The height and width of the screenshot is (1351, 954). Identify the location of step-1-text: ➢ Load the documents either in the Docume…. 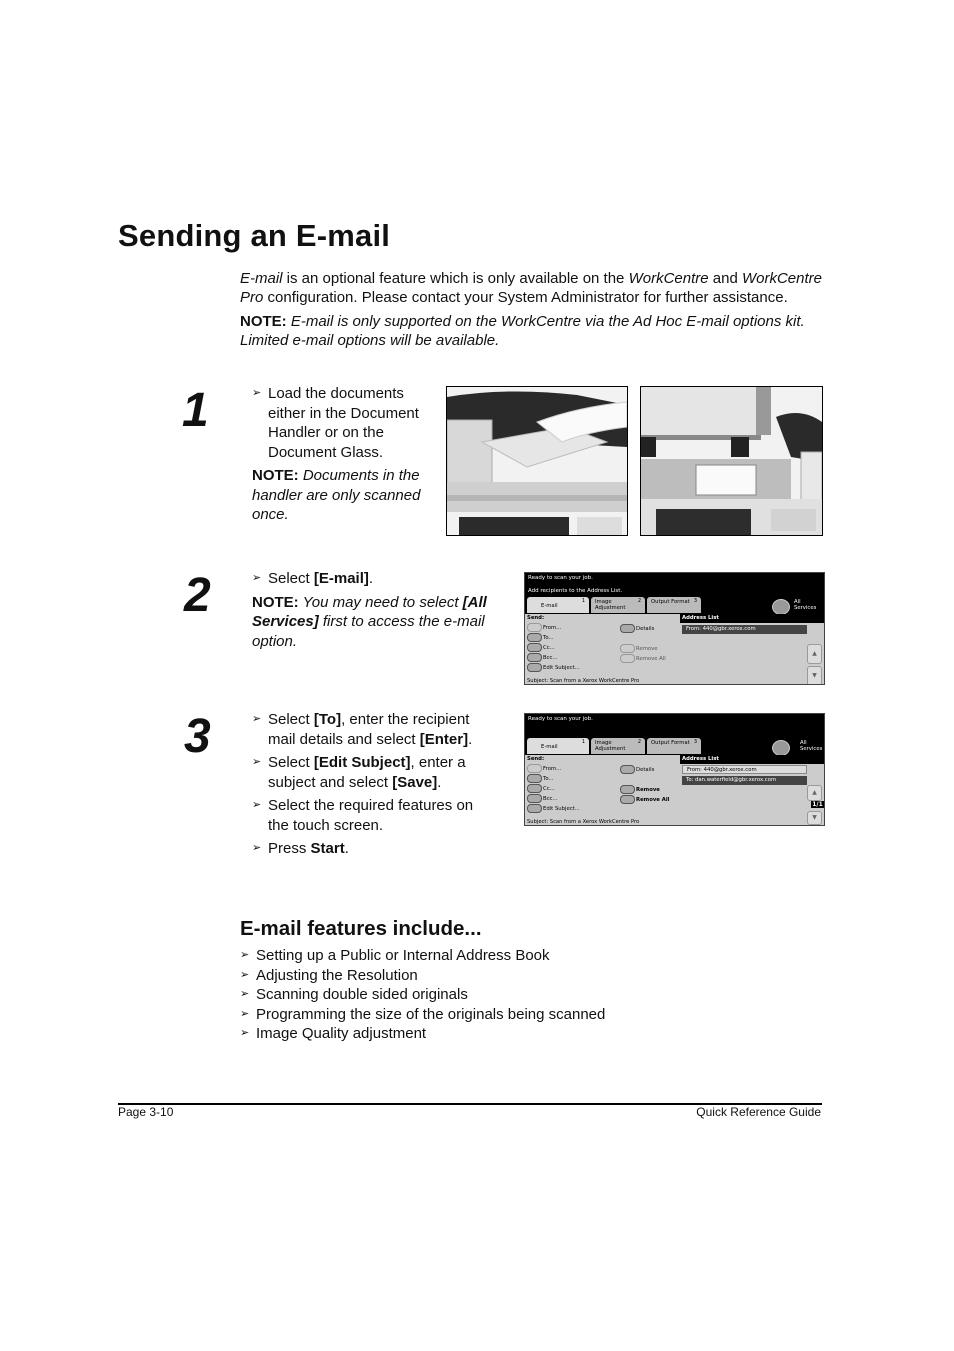
(339, 454).